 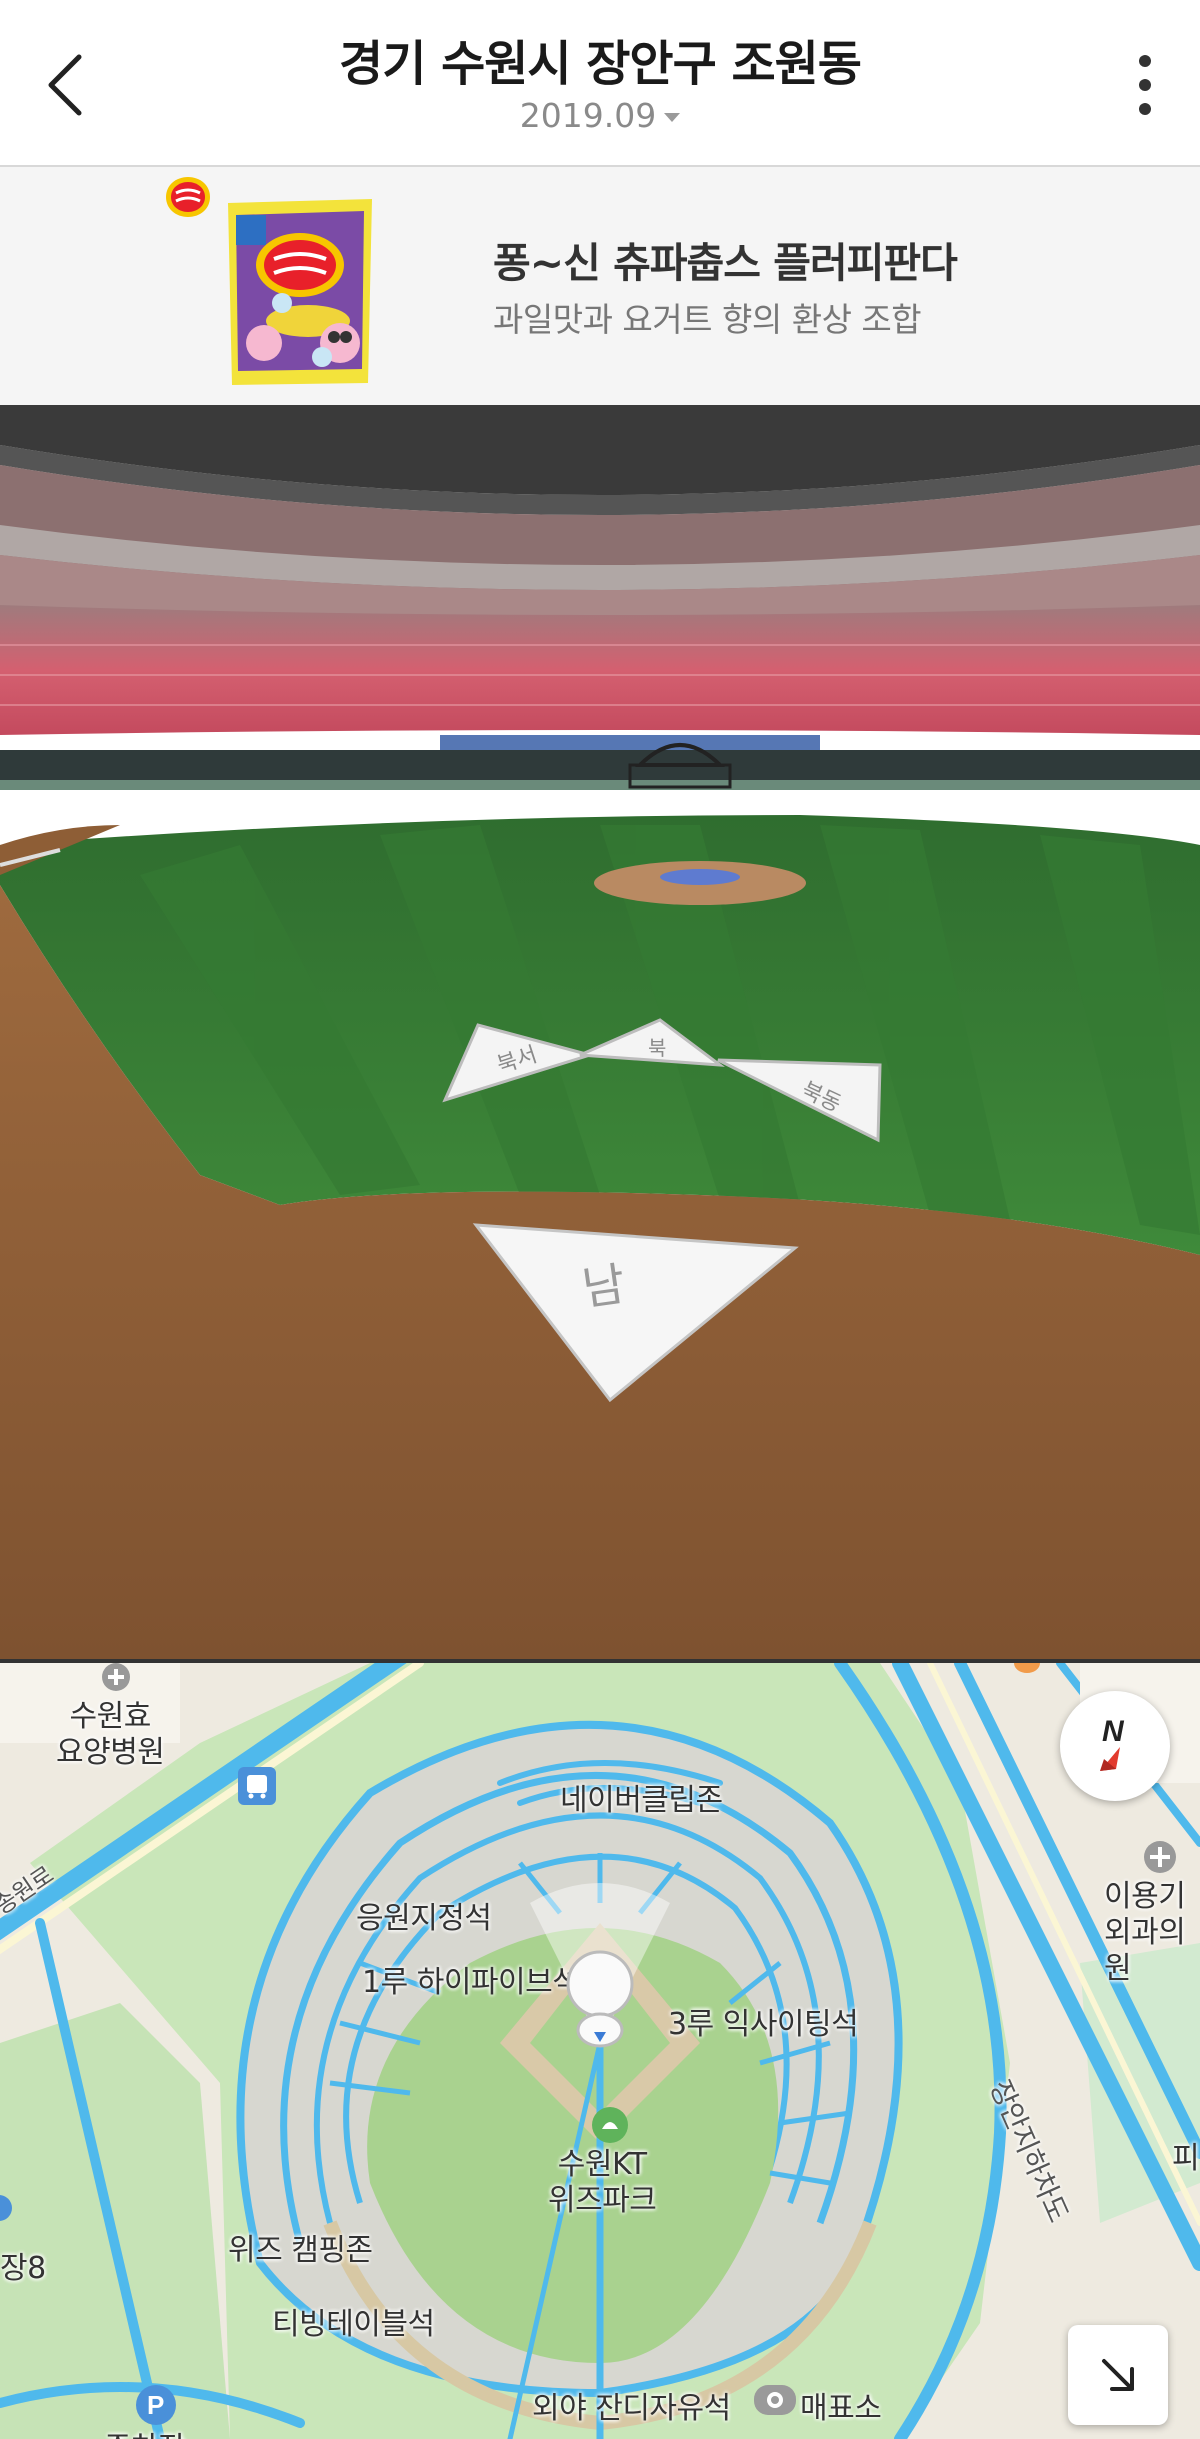 What do you see at coordinates (424, 1918) in the screenshot?
I see `map-label-cheer-seat: 응원지정석` at bounding box center [424, 1918].